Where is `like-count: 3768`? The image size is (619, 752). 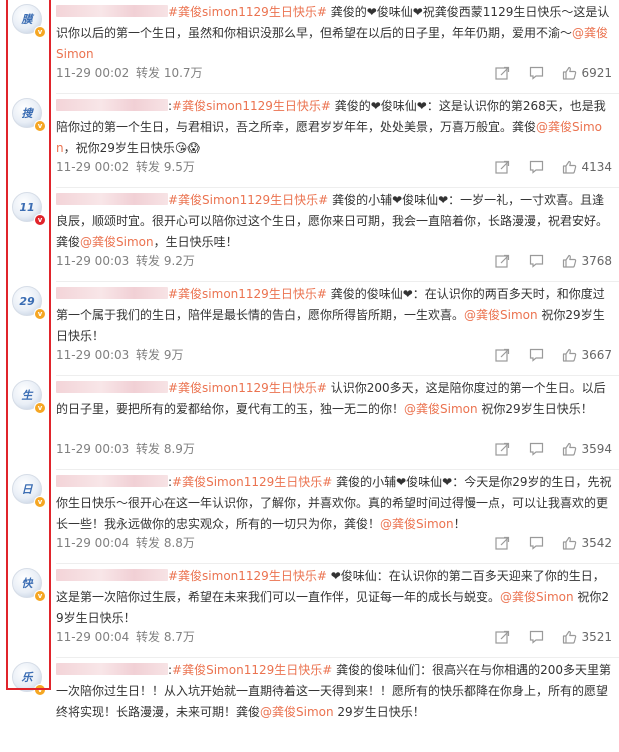 like-count: 3768 is located at coordinates (596, 261).